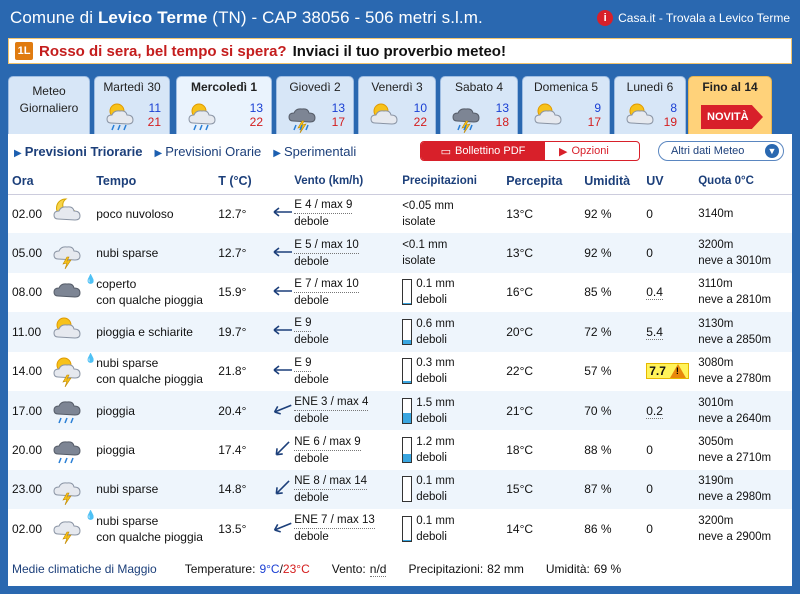 The width and height of the screenshot is (800, 594). What do you see at coordinates (483, 151) in the screenshot?
I see `bollettino-pdf-button: ▭ Bollettino PDF` at bounding box center [483, 151].